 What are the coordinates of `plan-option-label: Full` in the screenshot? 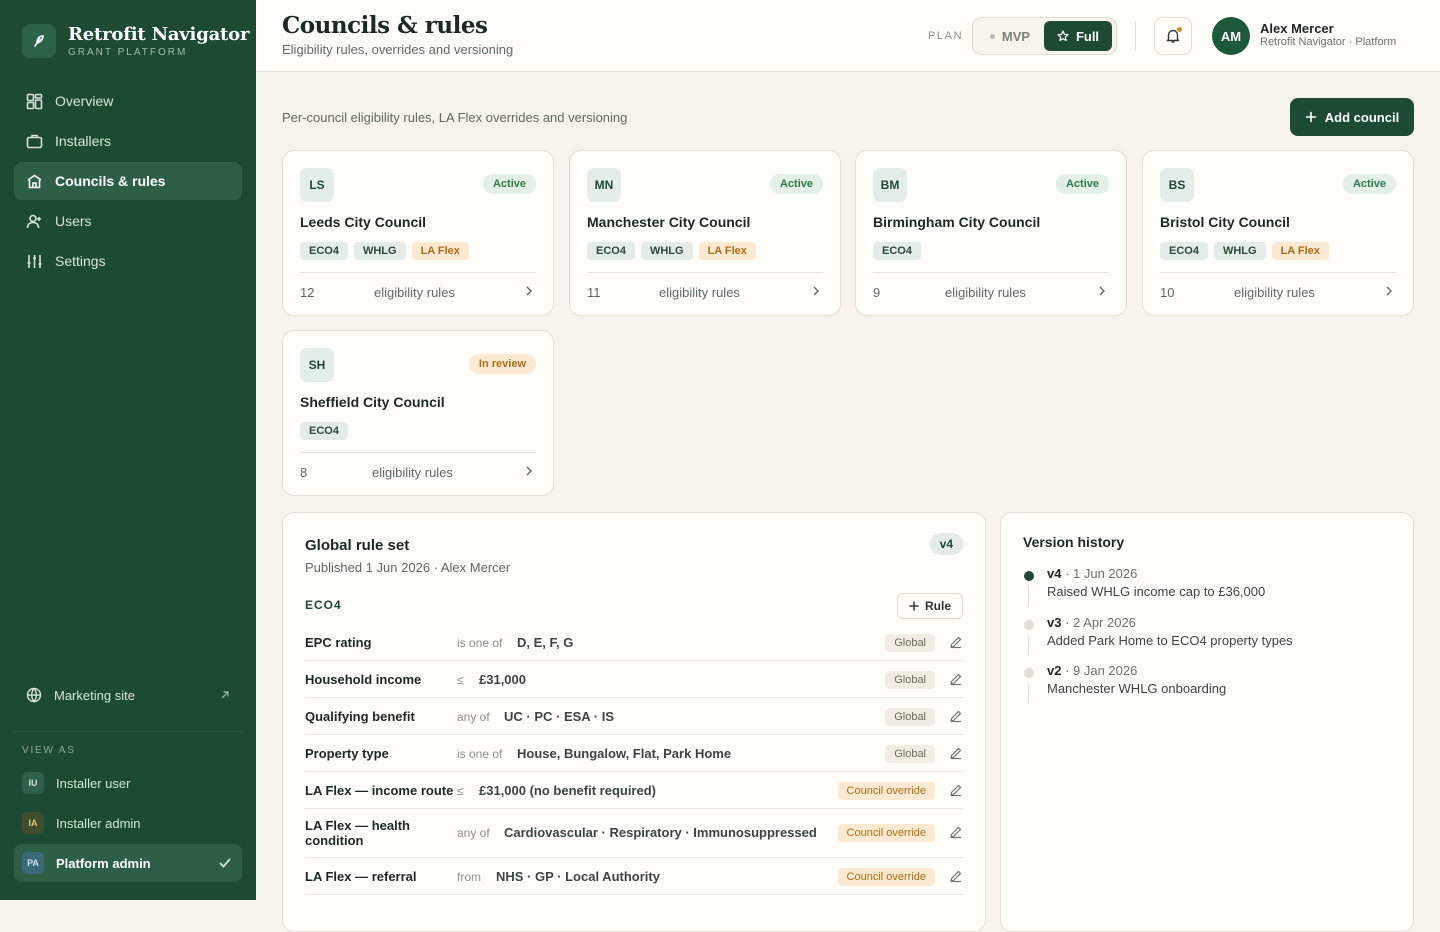 It's located at (1087, 36).